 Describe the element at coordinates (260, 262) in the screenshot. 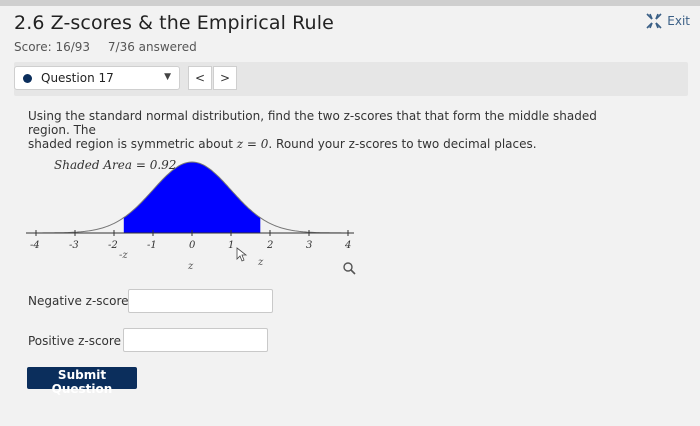

I see `marker-z-right: z` at that location.